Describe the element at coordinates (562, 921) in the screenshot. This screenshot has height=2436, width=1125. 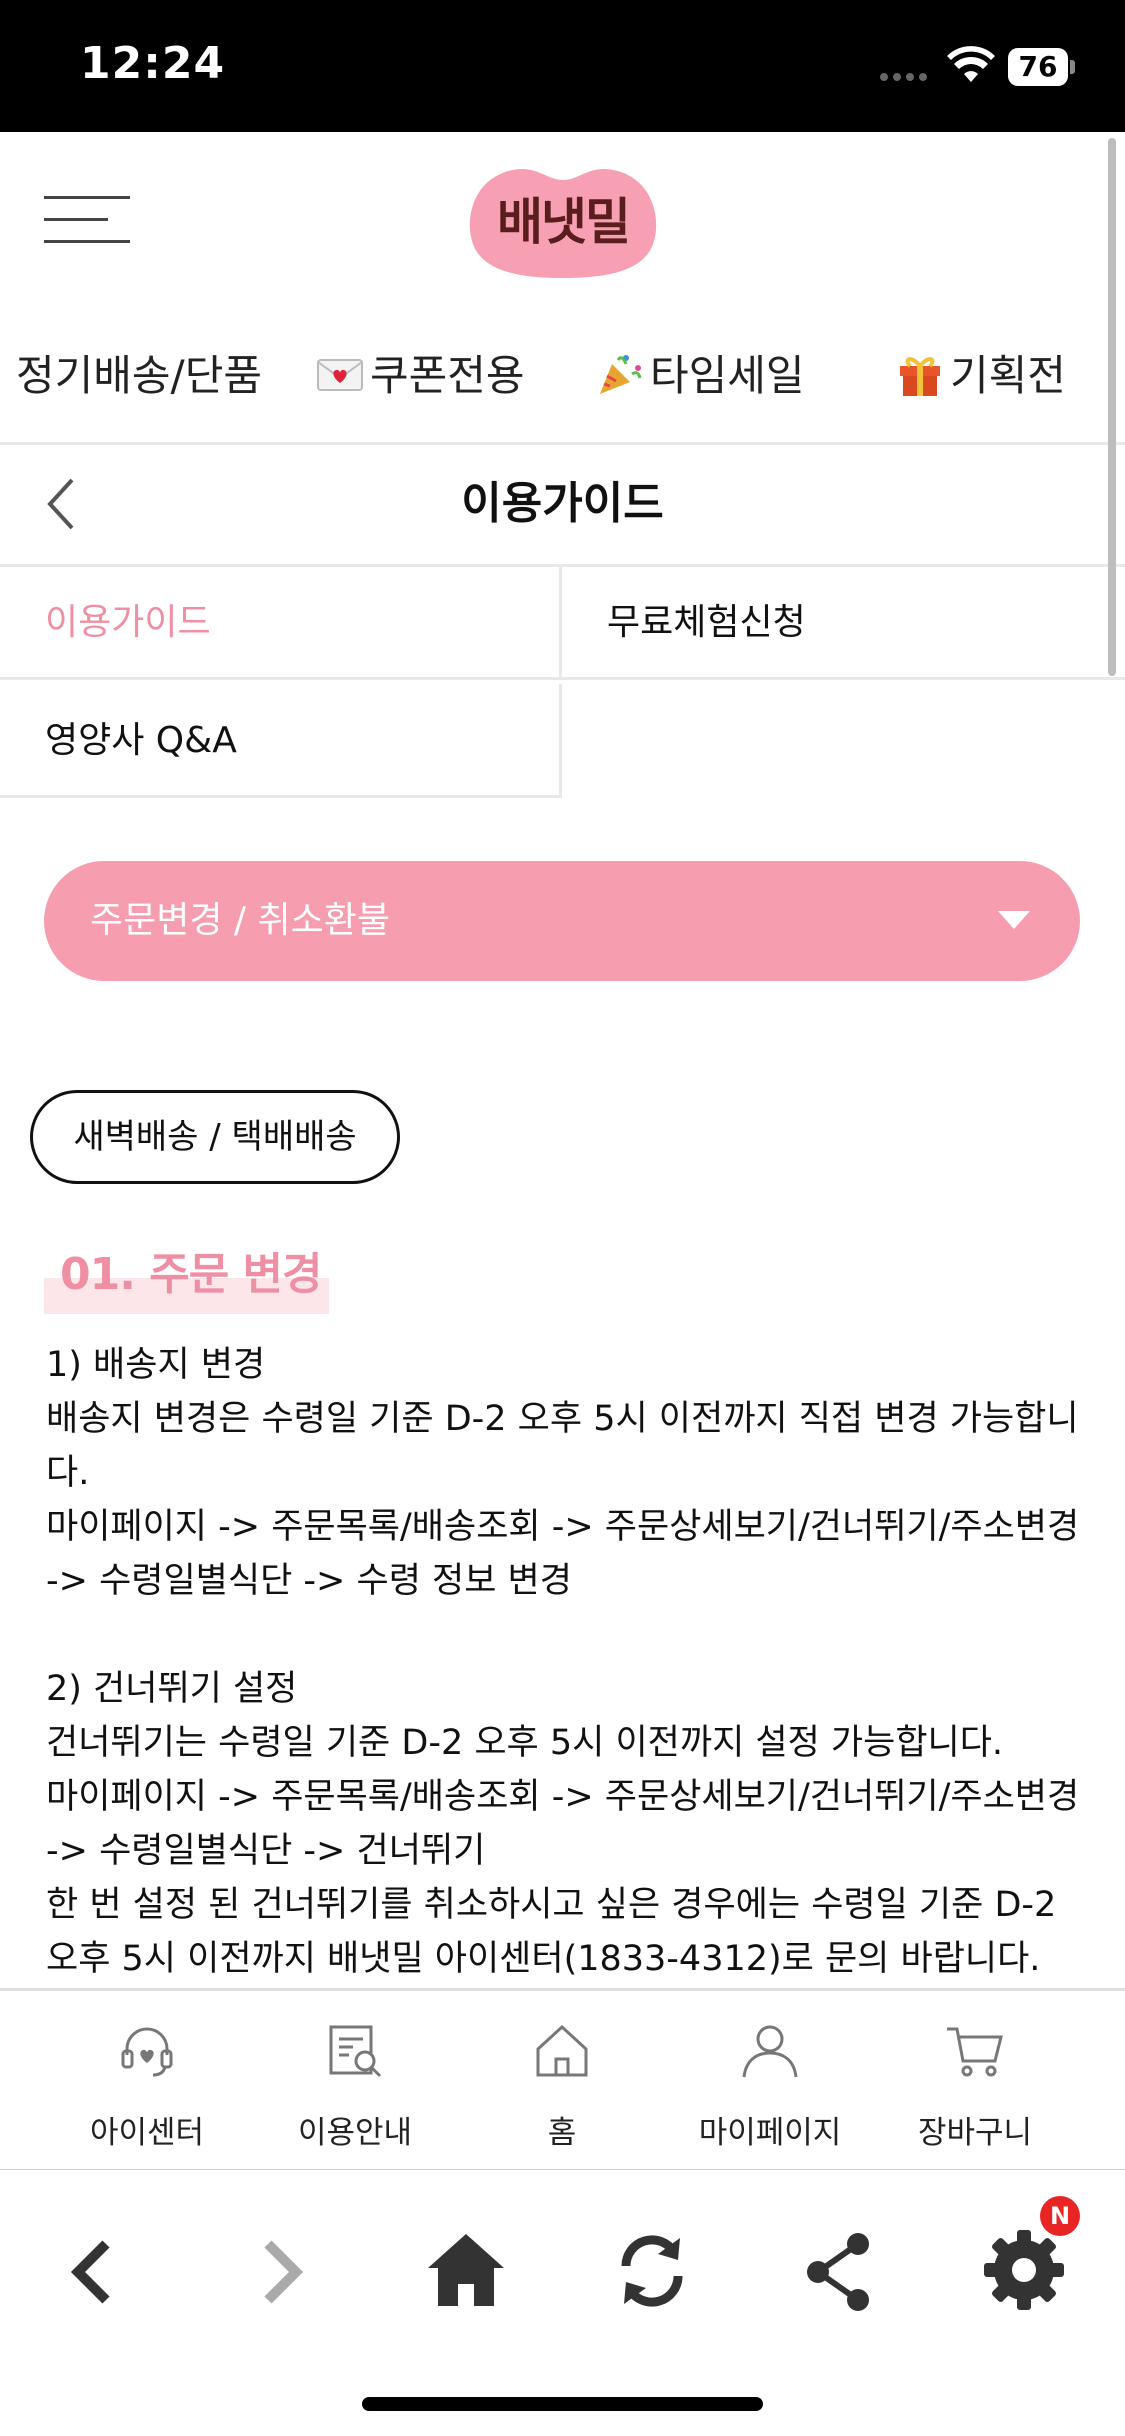
I see `category-dropdown: 주문변경 / 취소환불` at that location.